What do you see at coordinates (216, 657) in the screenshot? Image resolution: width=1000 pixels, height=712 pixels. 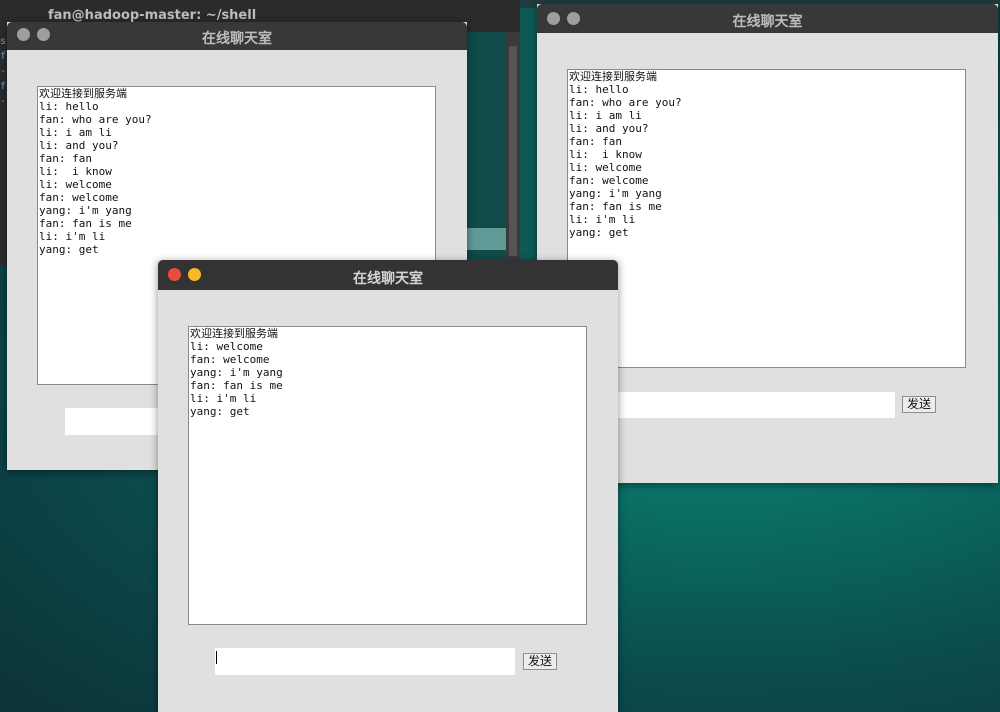 I see `text-caret` at bounding box center [216, 657].